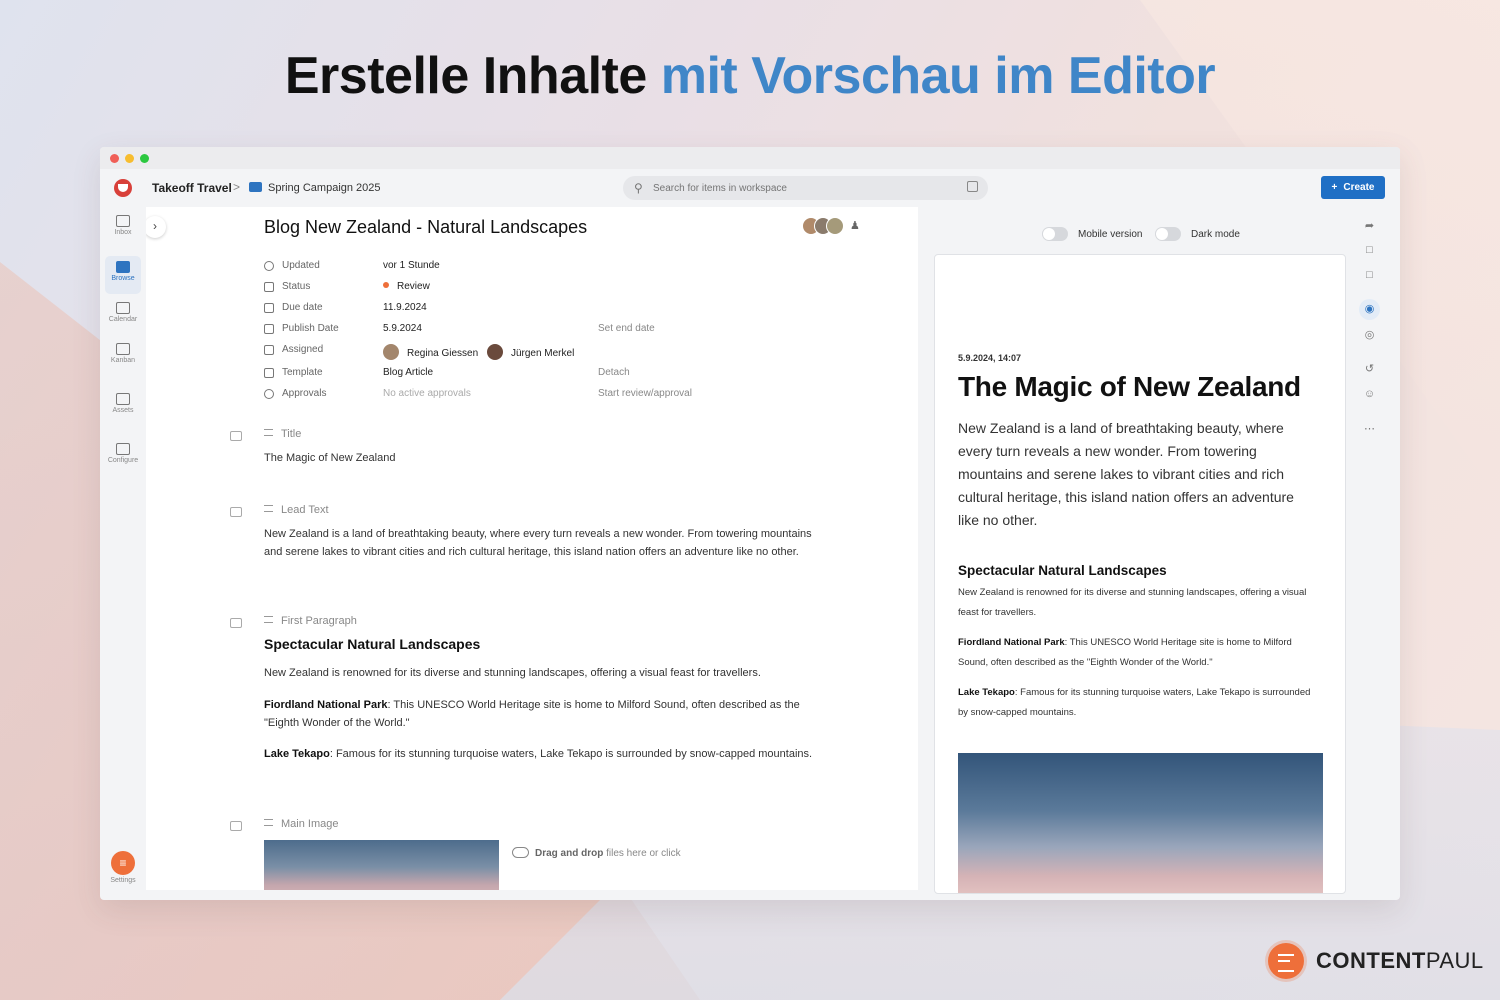  I want to click on kanban-icon, so click(123, 349).